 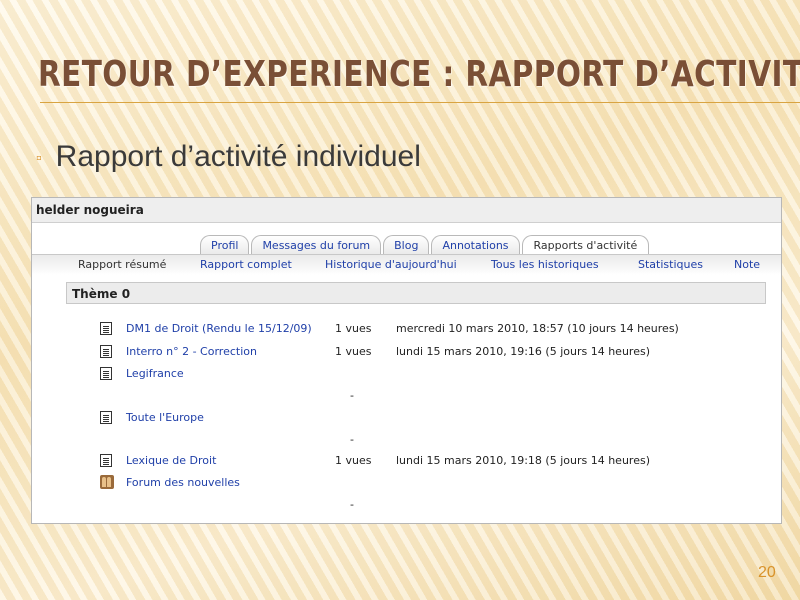 What do you see at coordinates (670, 264) in the screenshot?
I see `subtab-statistiques: Statistiques` at bounding box center [670, 264].